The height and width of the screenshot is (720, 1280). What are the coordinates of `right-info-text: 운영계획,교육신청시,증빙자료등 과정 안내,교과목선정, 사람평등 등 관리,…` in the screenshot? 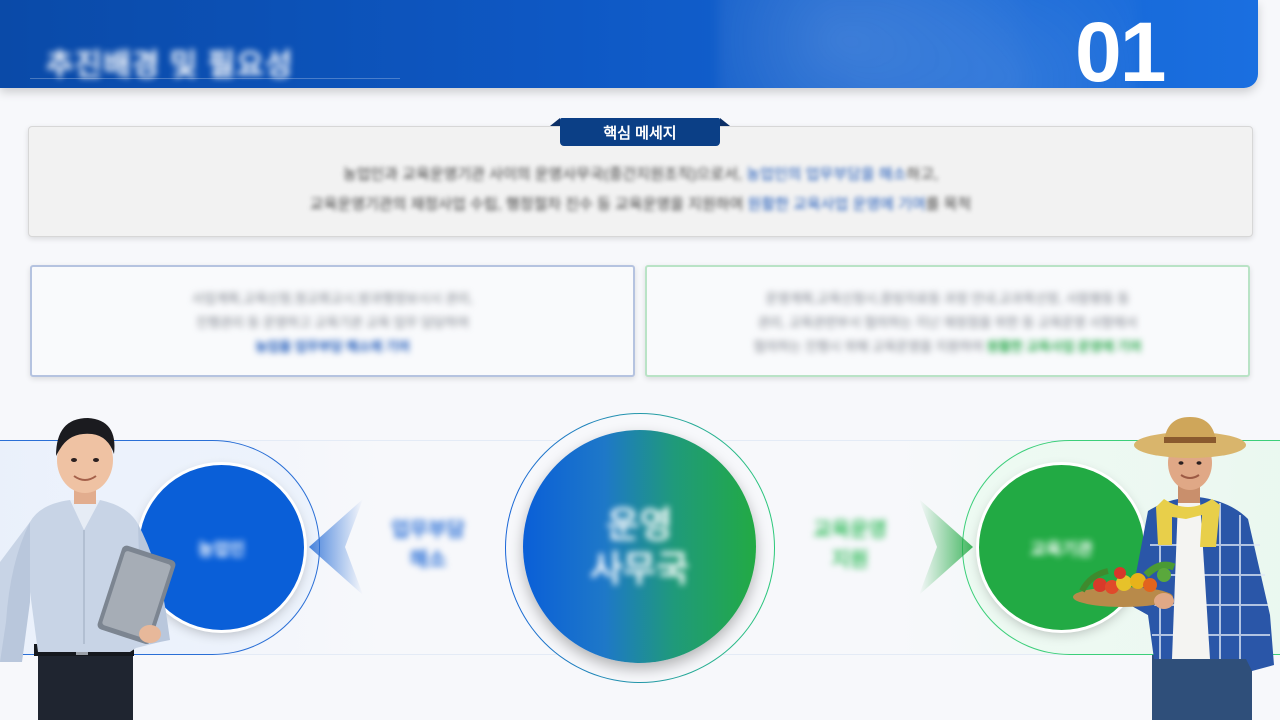 It's located at (947, 323).